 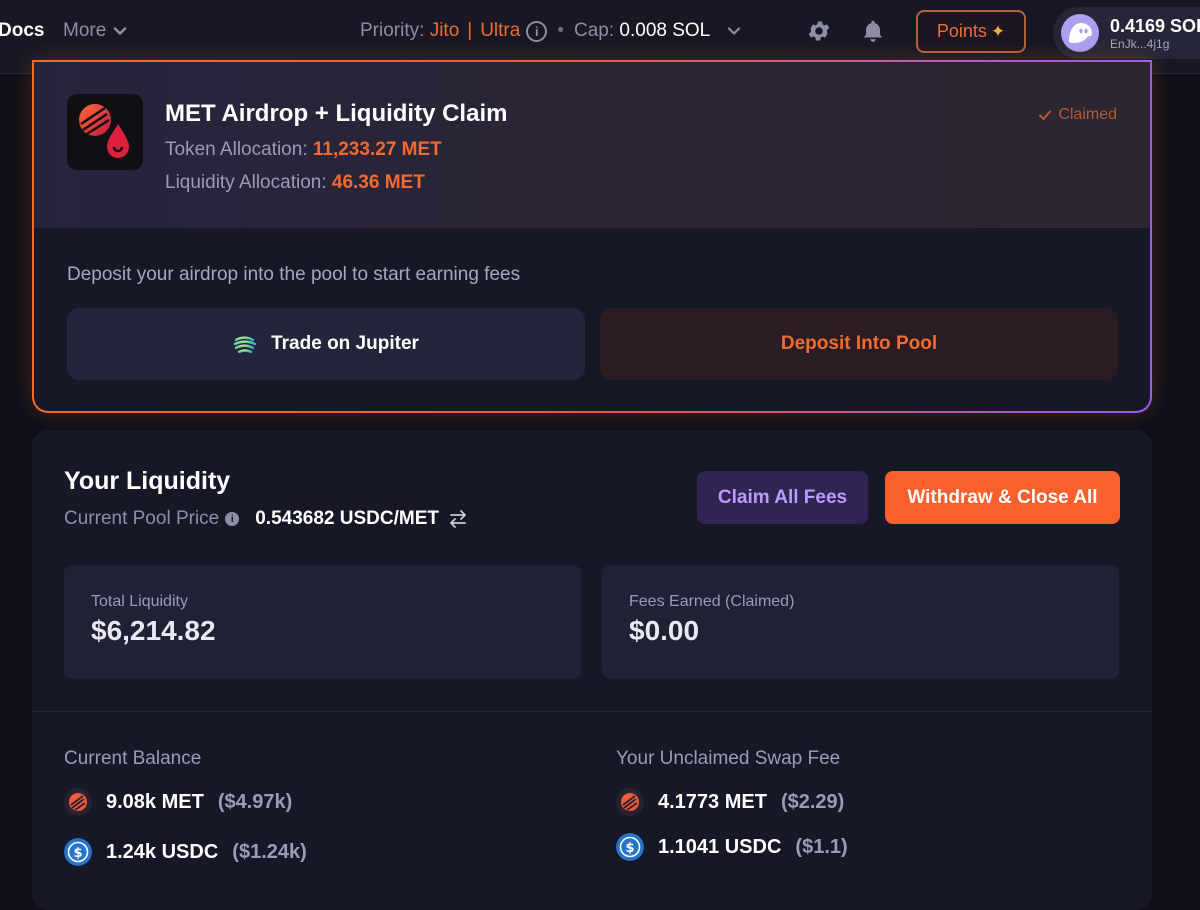 I want to click on wallet-button: 0.4169 SOL EnJk...4j1g, so click(x=1126, y=33).